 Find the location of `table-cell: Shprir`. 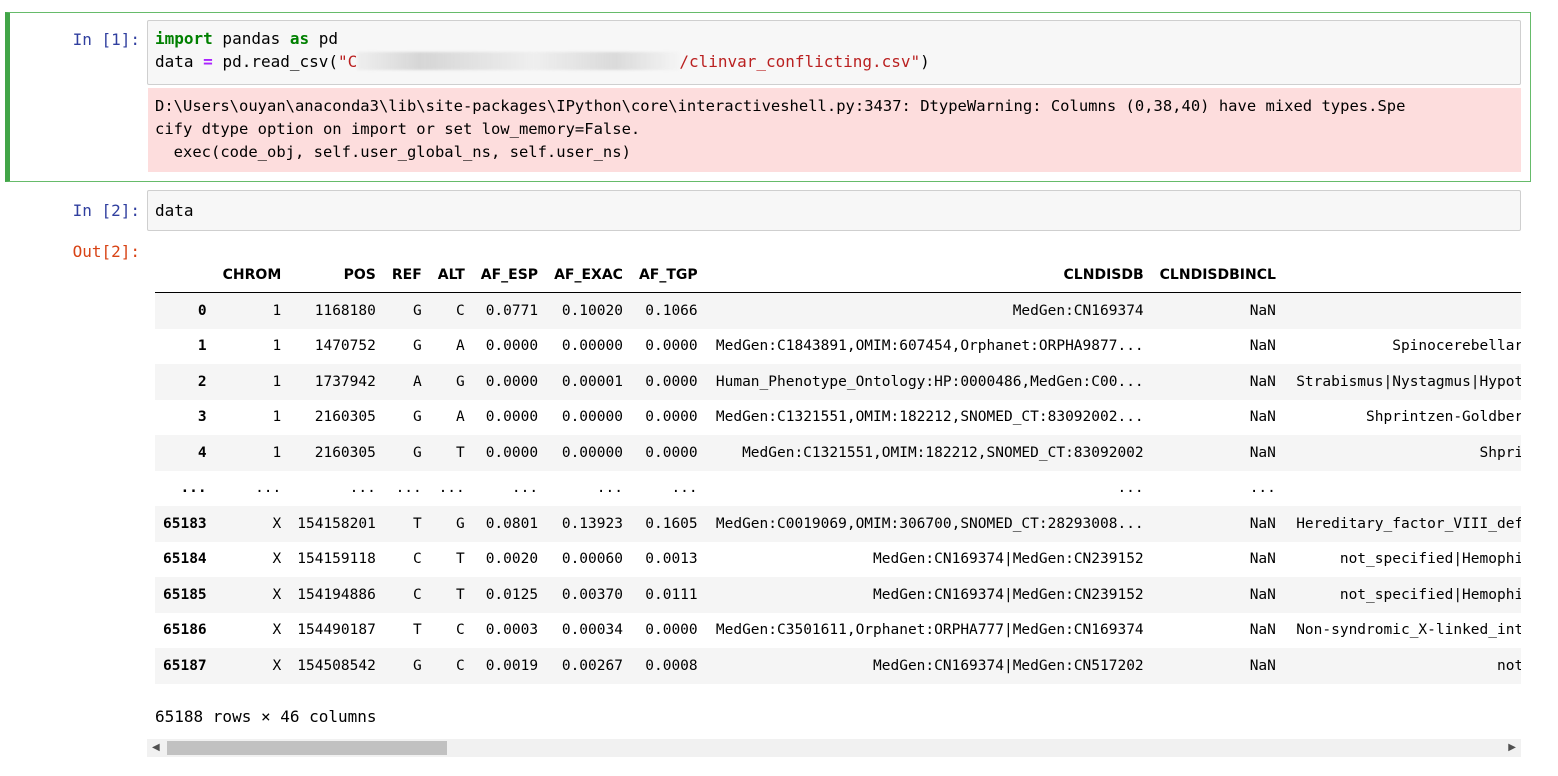

table-cell: Shprir is located at coordinates (1500, 452).